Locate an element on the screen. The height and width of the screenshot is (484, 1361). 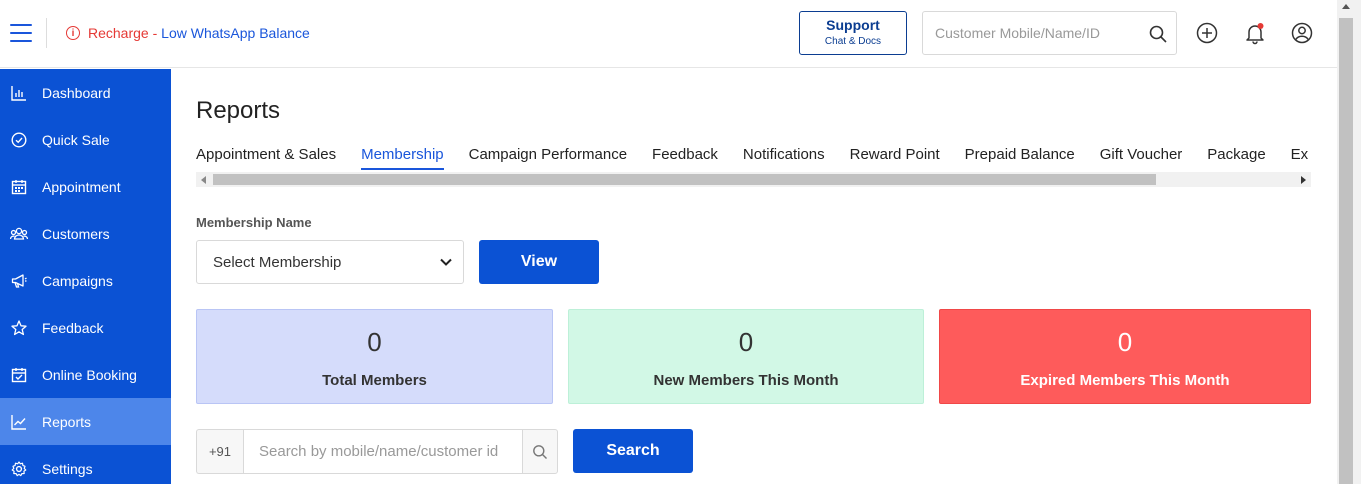
customer-search-box is located at coordinates (1049, 33).